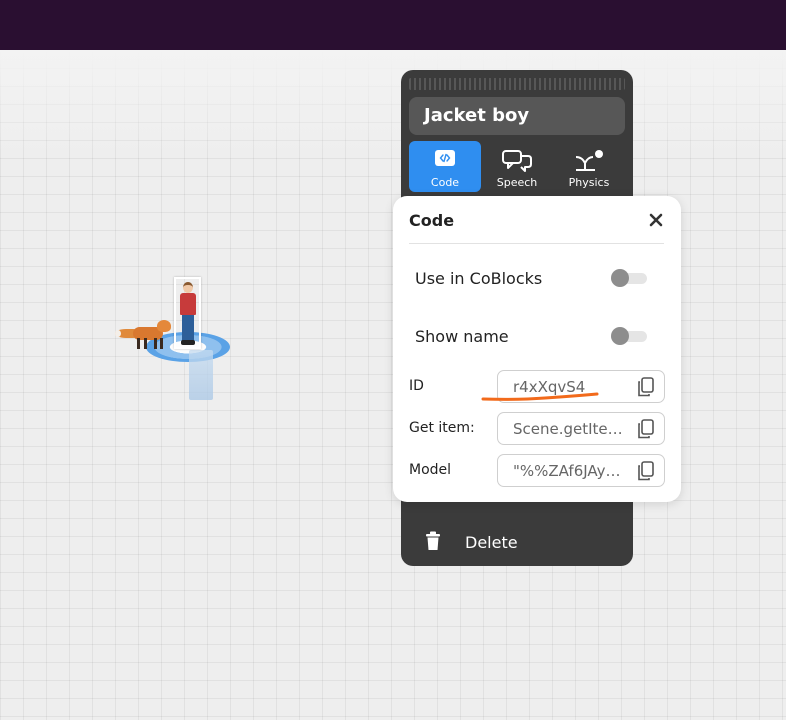 Image resolution: width=786 pixels, height=720 pixels. I want to click on tab-code: Code, so click(445, 166).